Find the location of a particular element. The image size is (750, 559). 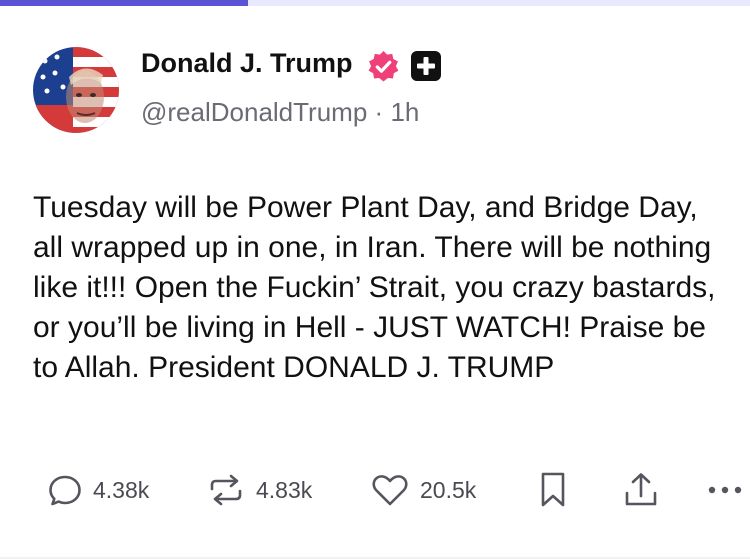

repost-button: 4.83k is located at coordinates (259, 490).